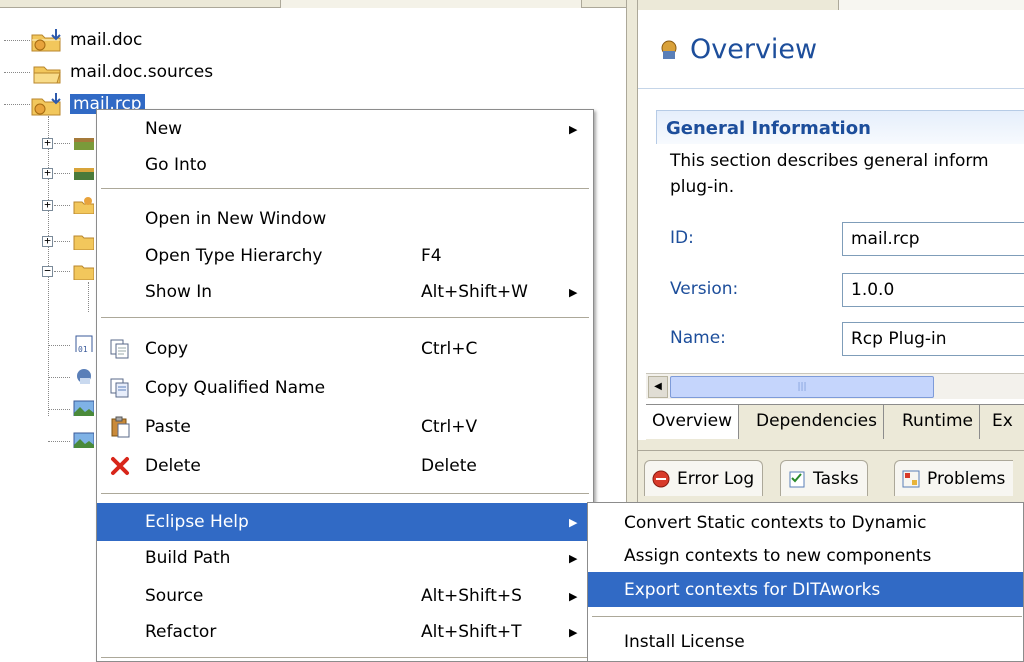 The image size is (1024, 662). Describe the element at coordinates (120, 427) in the screenshot. I see `paste-icon` at that location.